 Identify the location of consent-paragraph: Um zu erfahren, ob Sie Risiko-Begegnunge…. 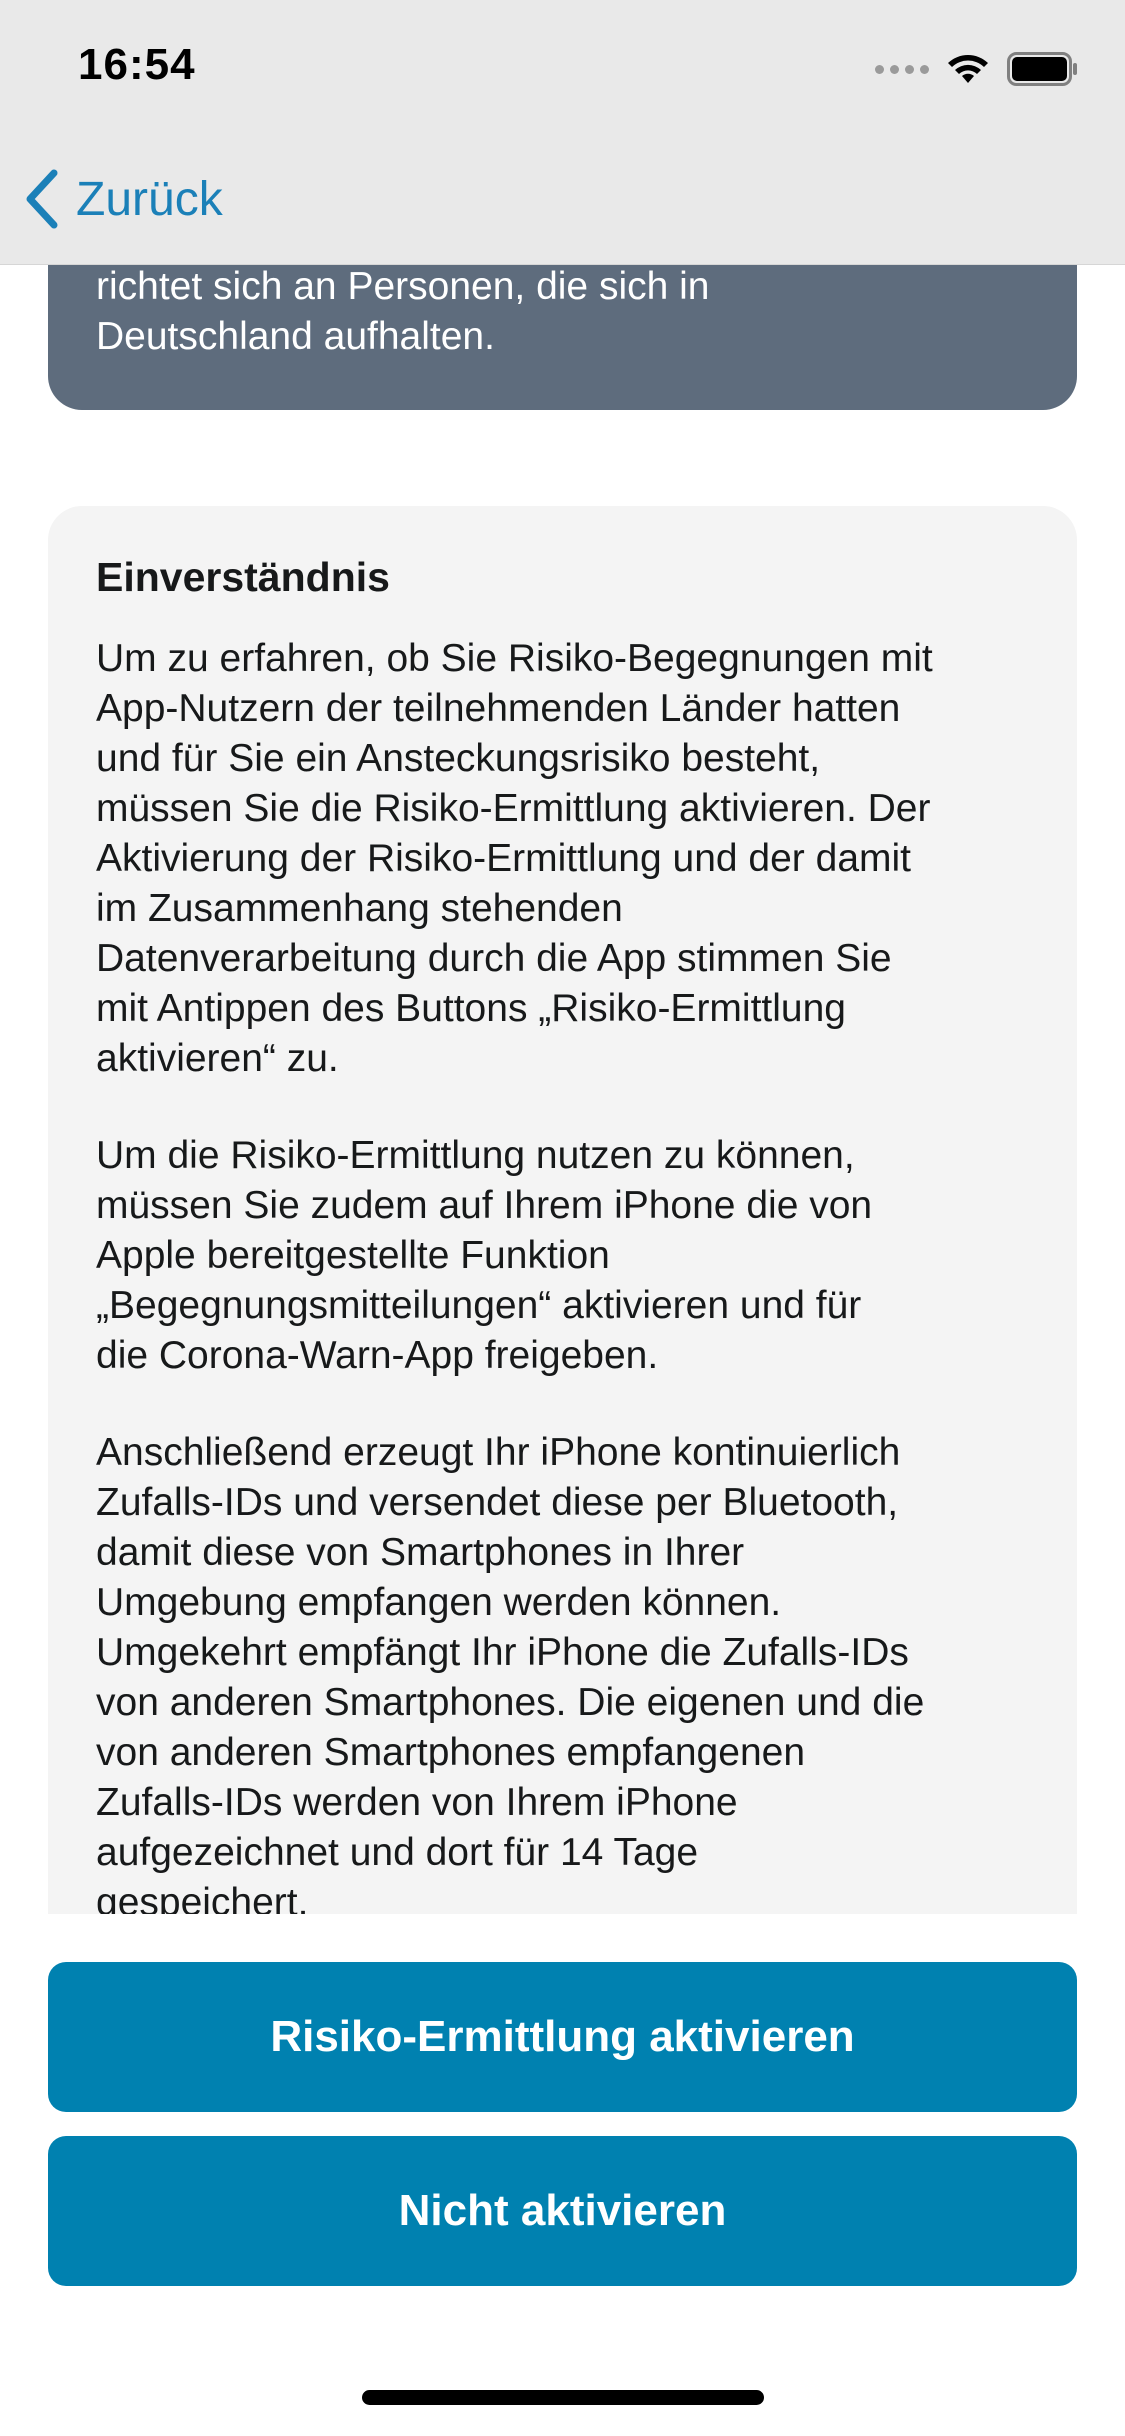
(514, 858).